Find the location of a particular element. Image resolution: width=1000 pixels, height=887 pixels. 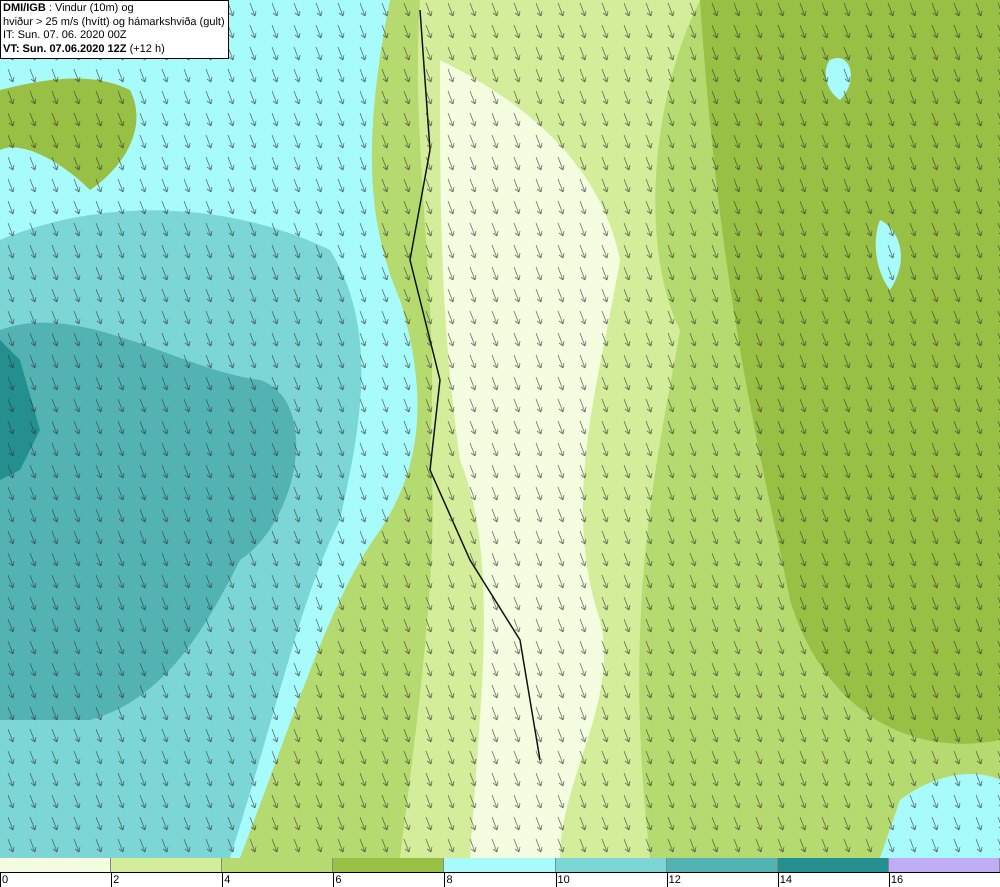

title-text: VT: Sun. 07.06.2020 12Z (+12 h) is located at coordinates (84, 49).